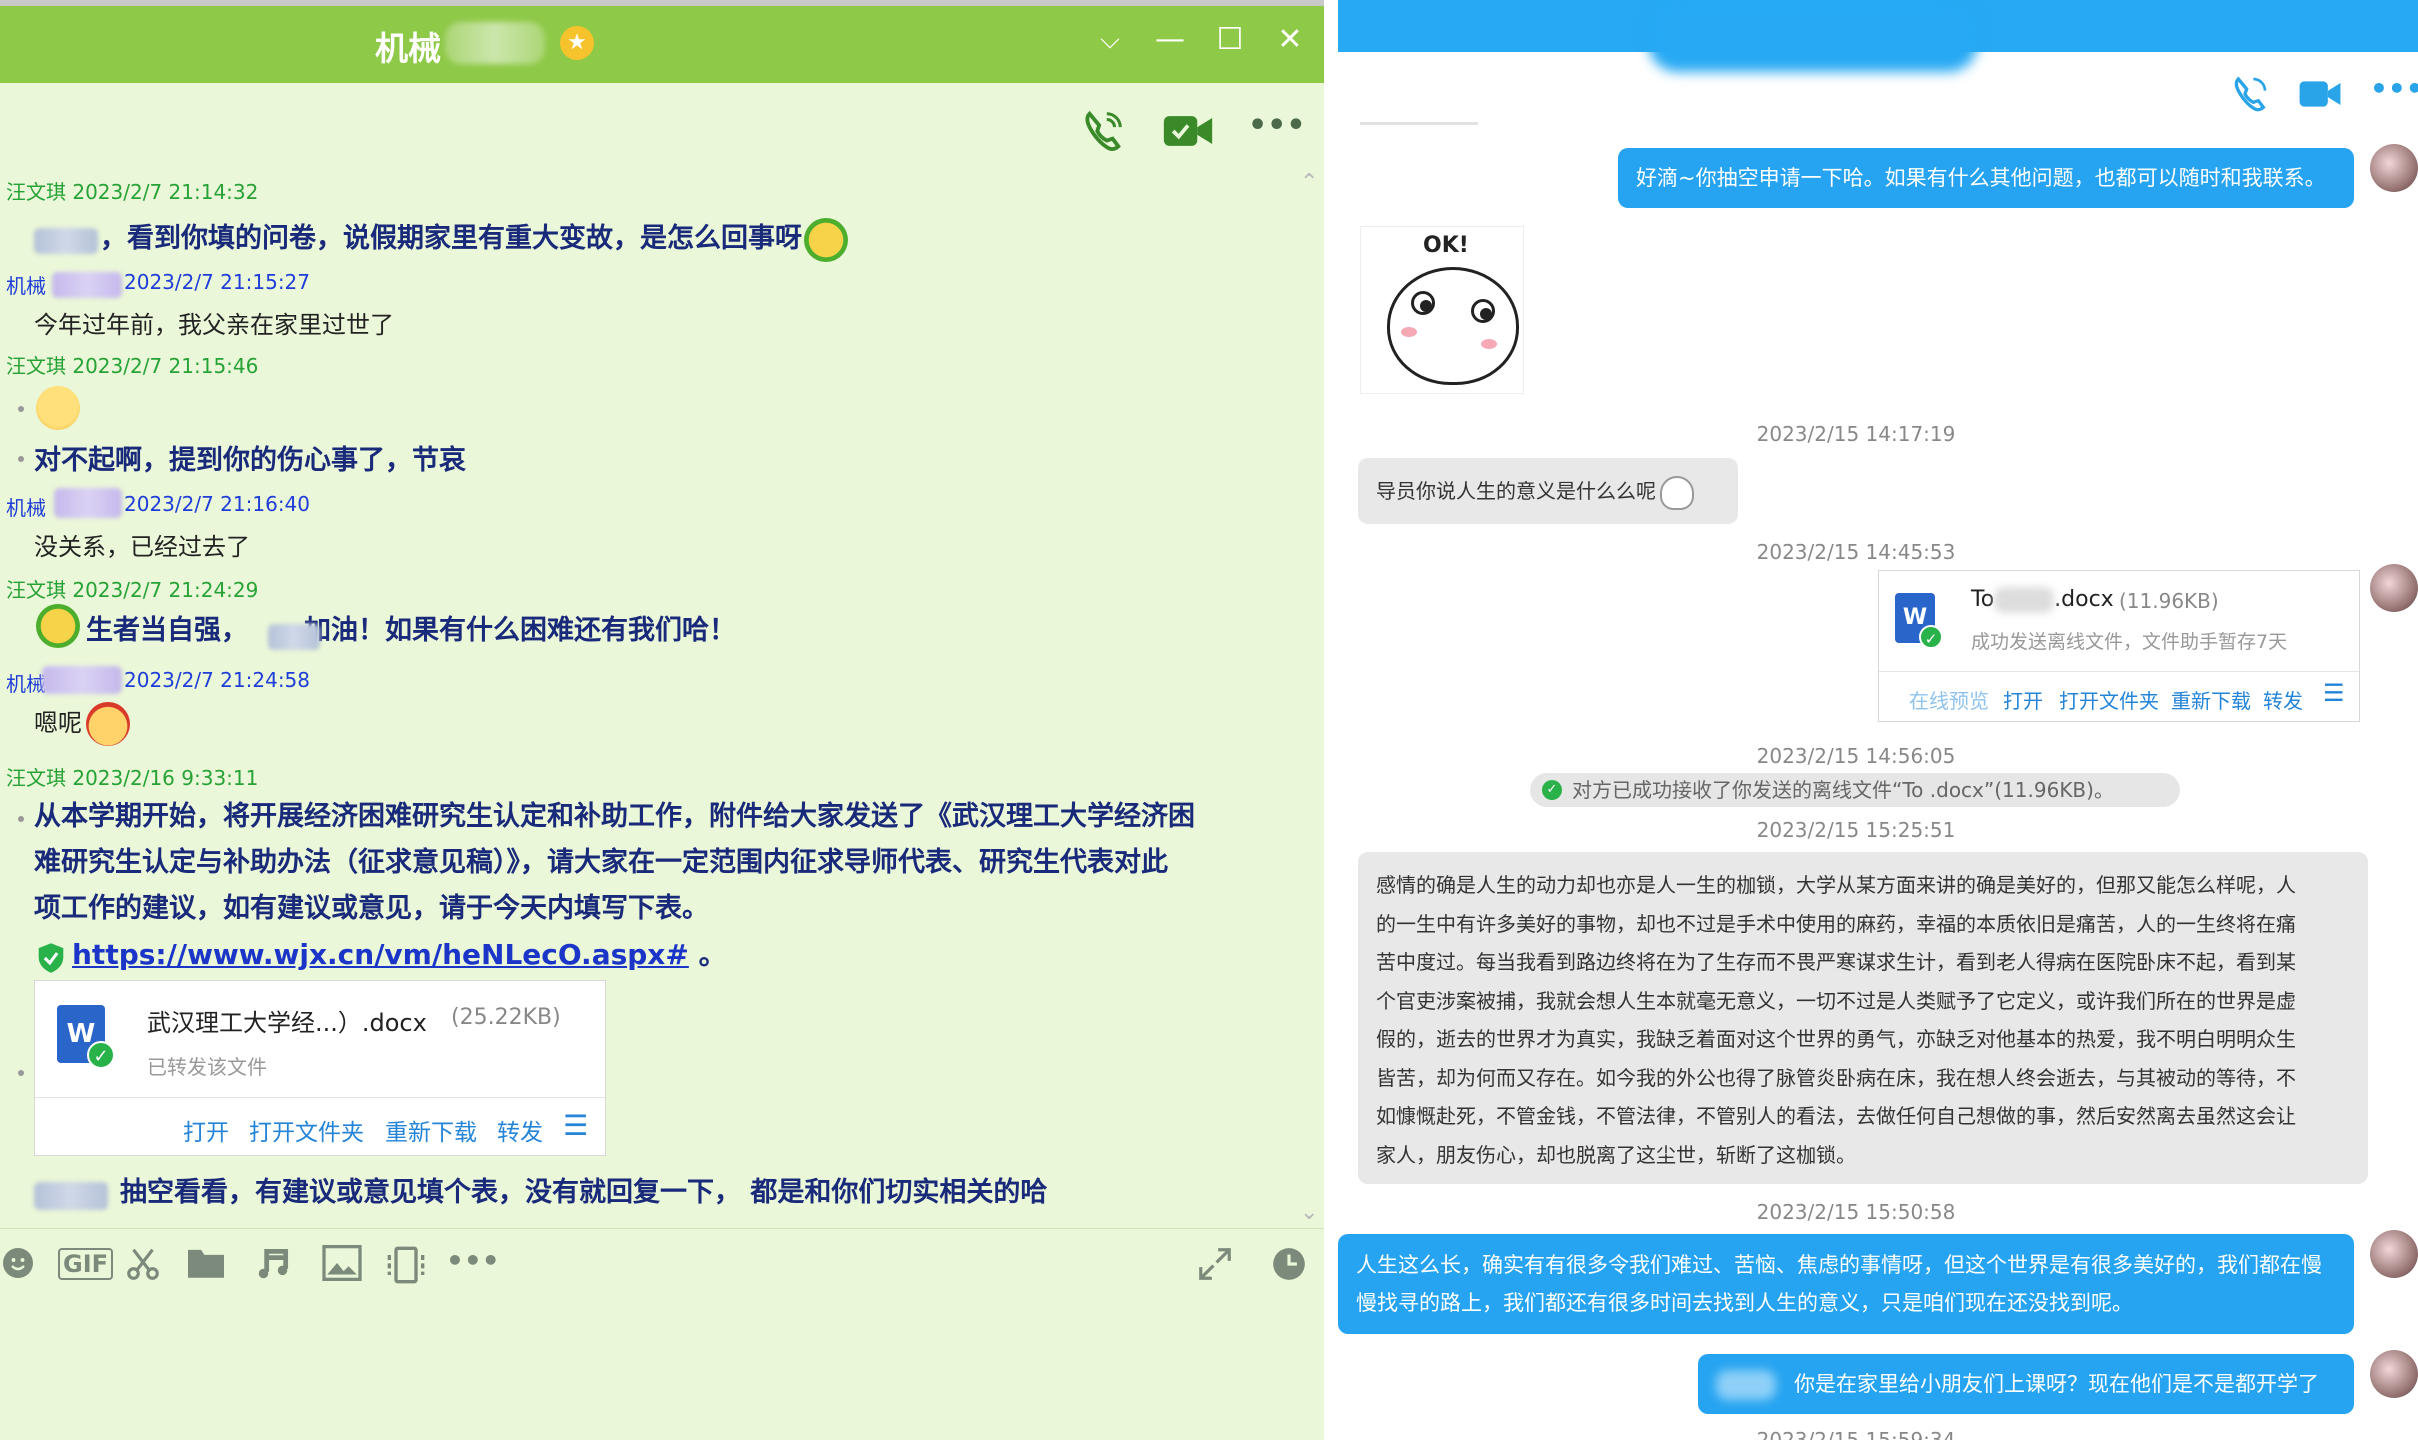 The width and height of the screenshot is (2418, 1440). What do you see at coordinates (26, 286) in the screenshot?
I see `sender-name: 机械` at bounding box center [26, 286].